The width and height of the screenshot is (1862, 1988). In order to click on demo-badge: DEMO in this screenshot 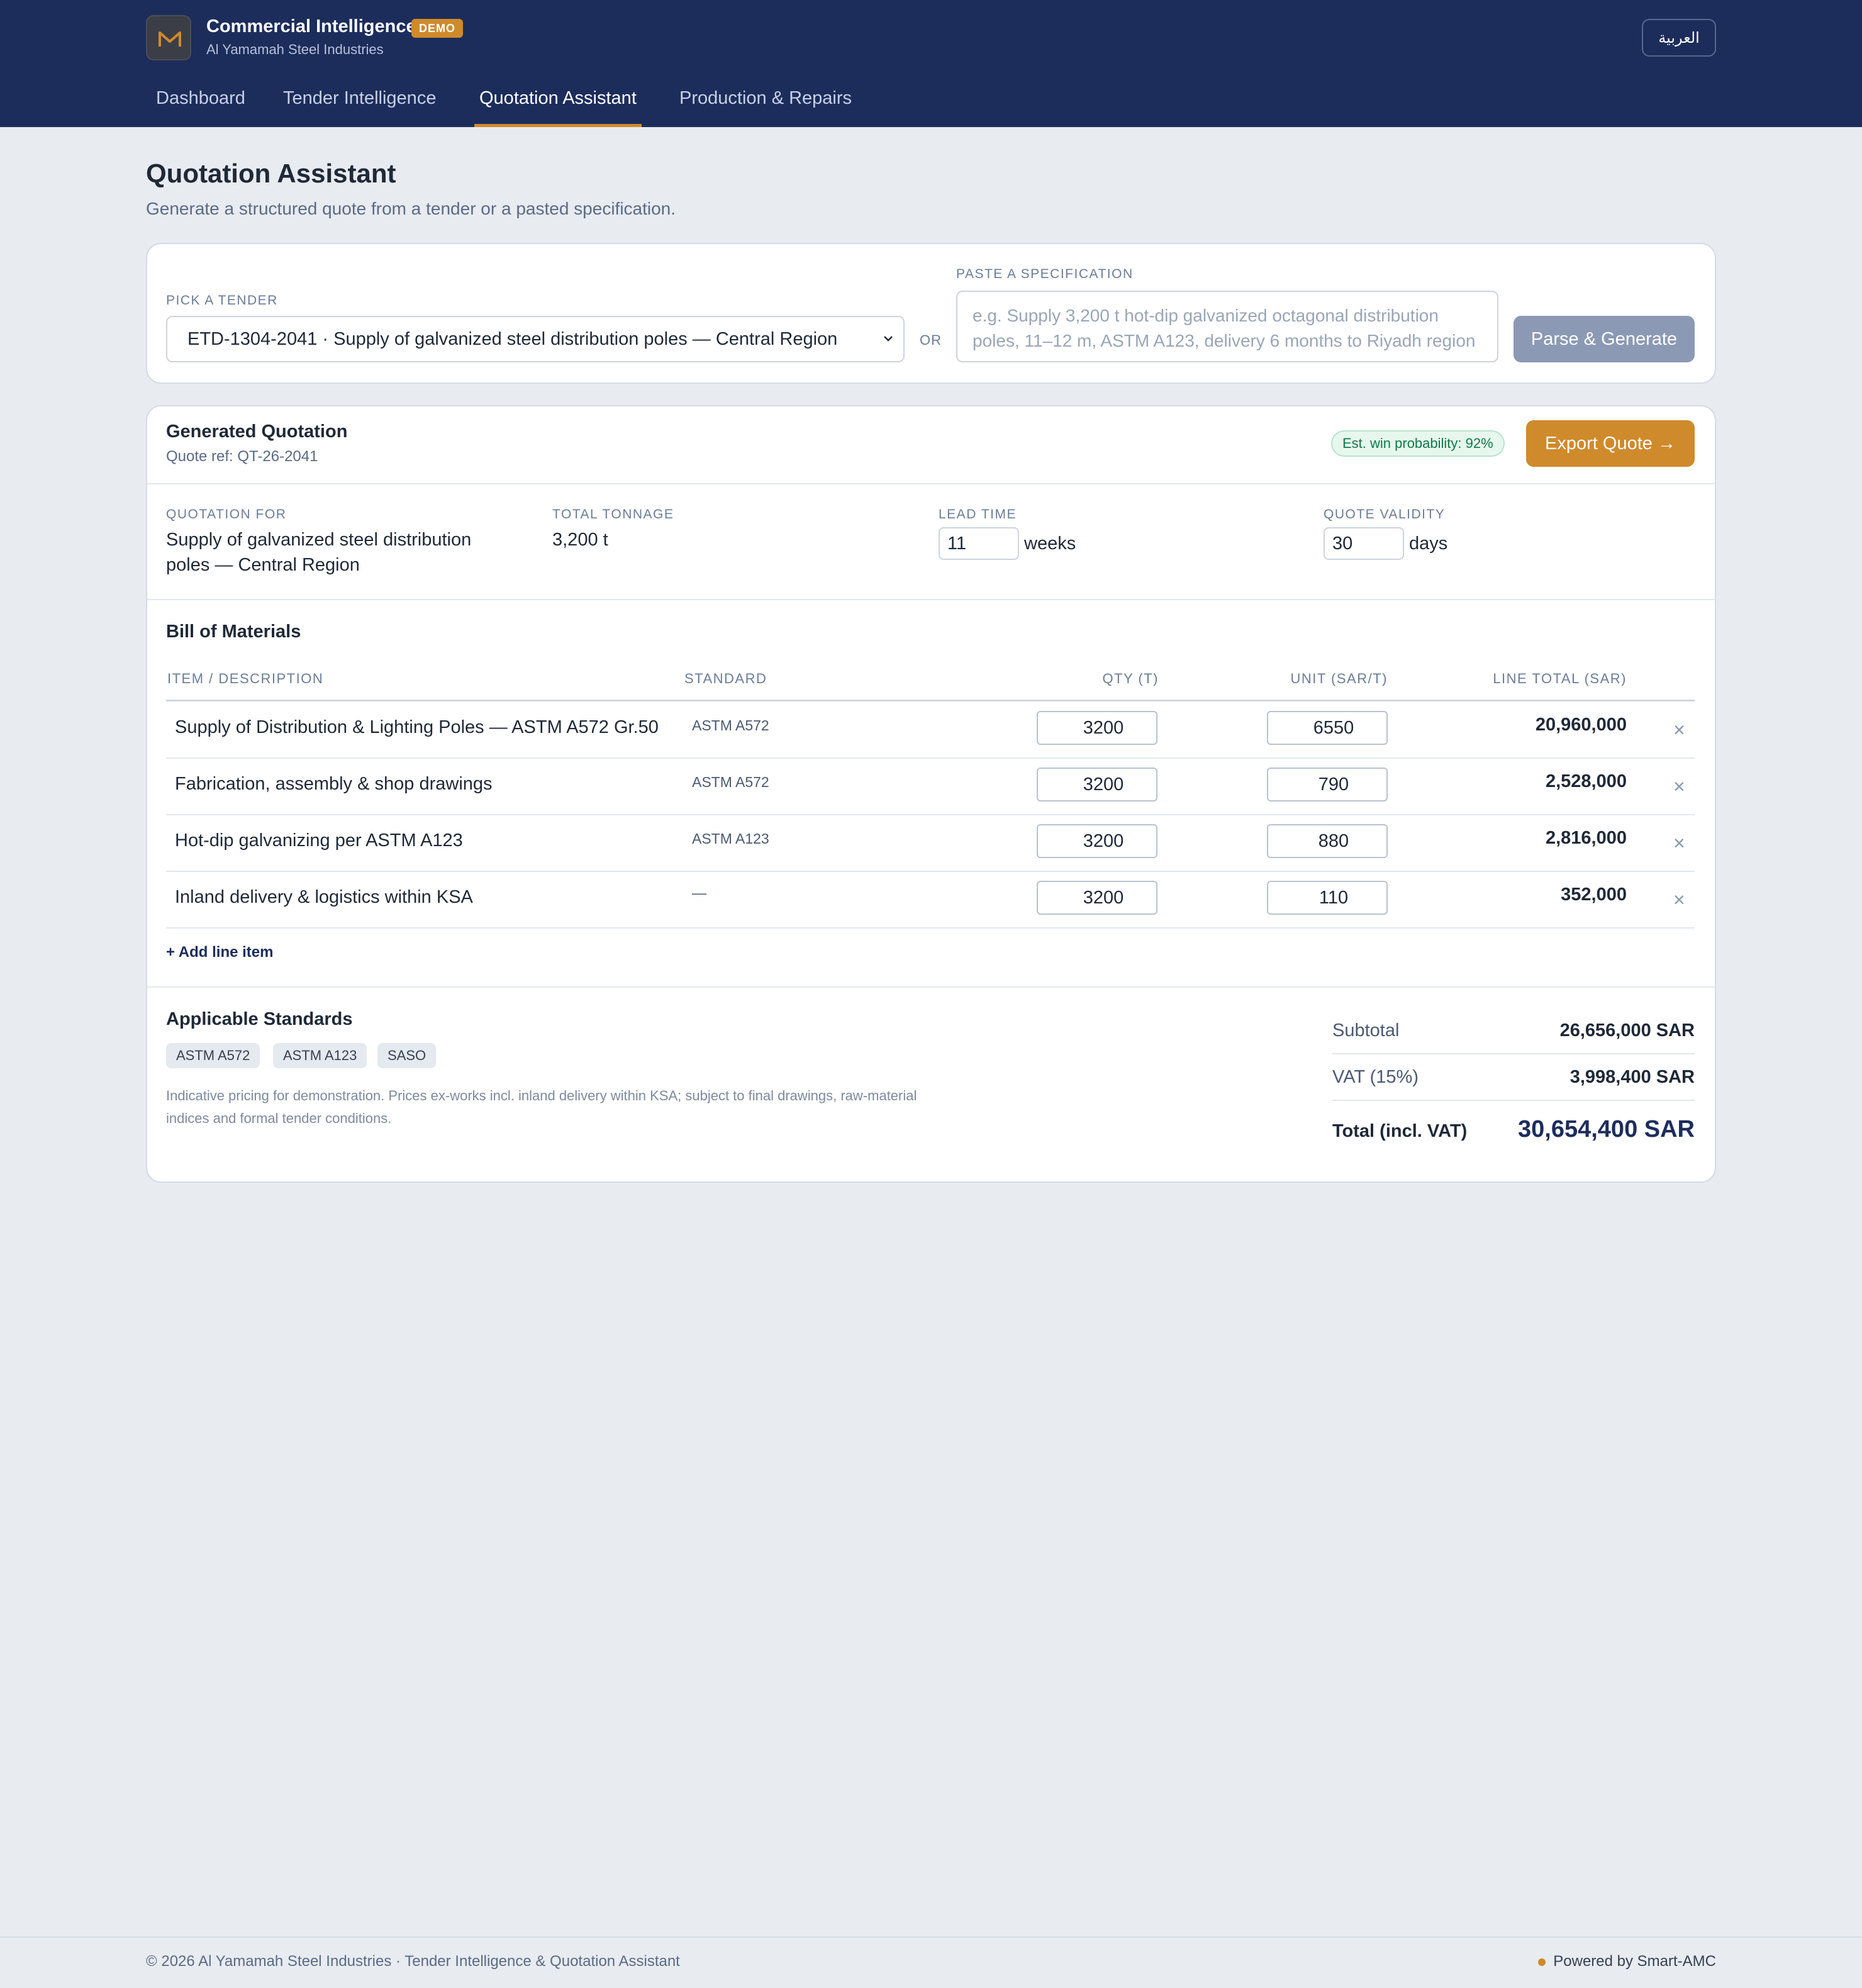, I will do `click(437, 28)`.